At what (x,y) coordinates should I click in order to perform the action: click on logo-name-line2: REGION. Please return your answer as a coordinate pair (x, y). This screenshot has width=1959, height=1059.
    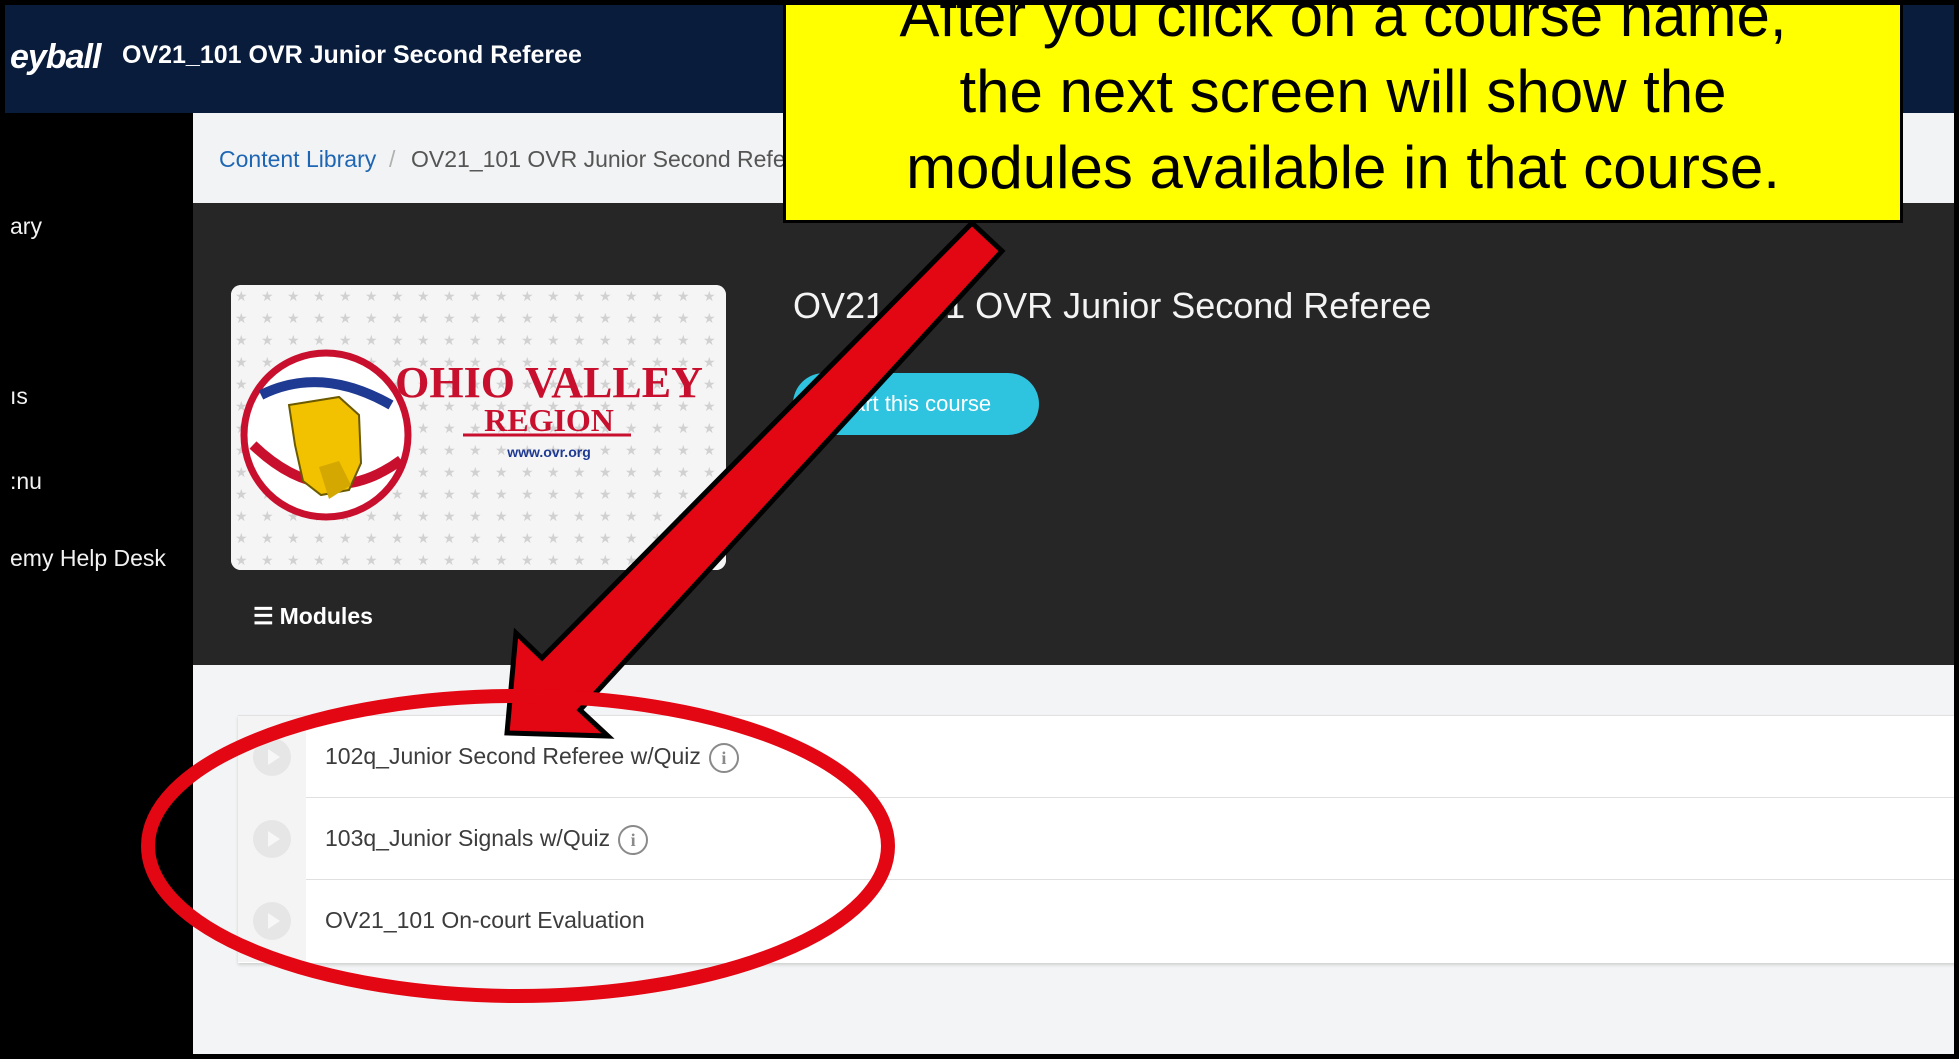
    Looking at the image, I should click on (549, 420).